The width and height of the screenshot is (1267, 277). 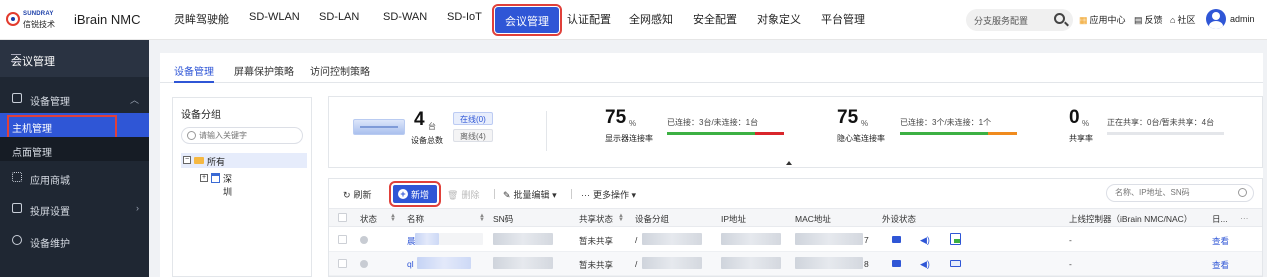 I want to click on keyboard-icon, so click(x=955, y=263).